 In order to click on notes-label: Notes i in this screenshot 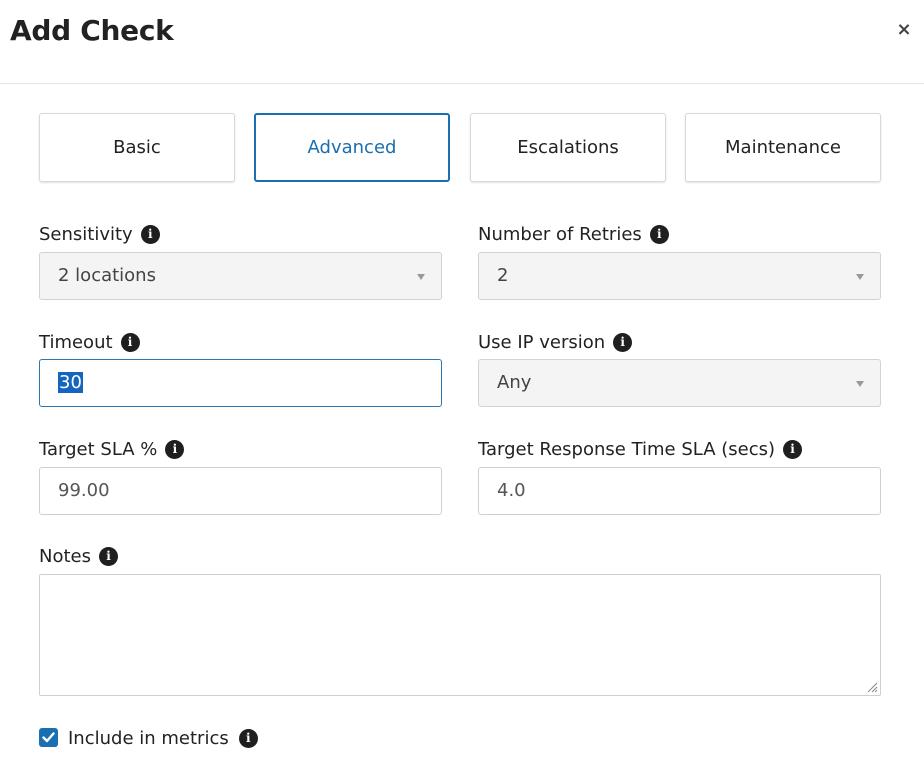, I will do `click(78, 556)`.